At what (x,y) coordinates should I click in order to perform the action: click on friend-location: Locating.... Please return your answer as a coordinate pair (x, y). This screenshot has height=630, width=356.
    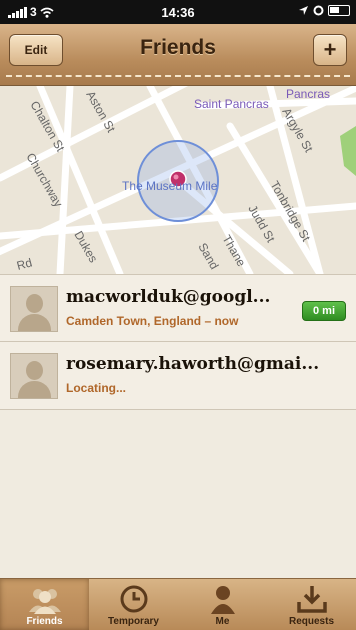
    Looking at the image, I should click on (96, 388).